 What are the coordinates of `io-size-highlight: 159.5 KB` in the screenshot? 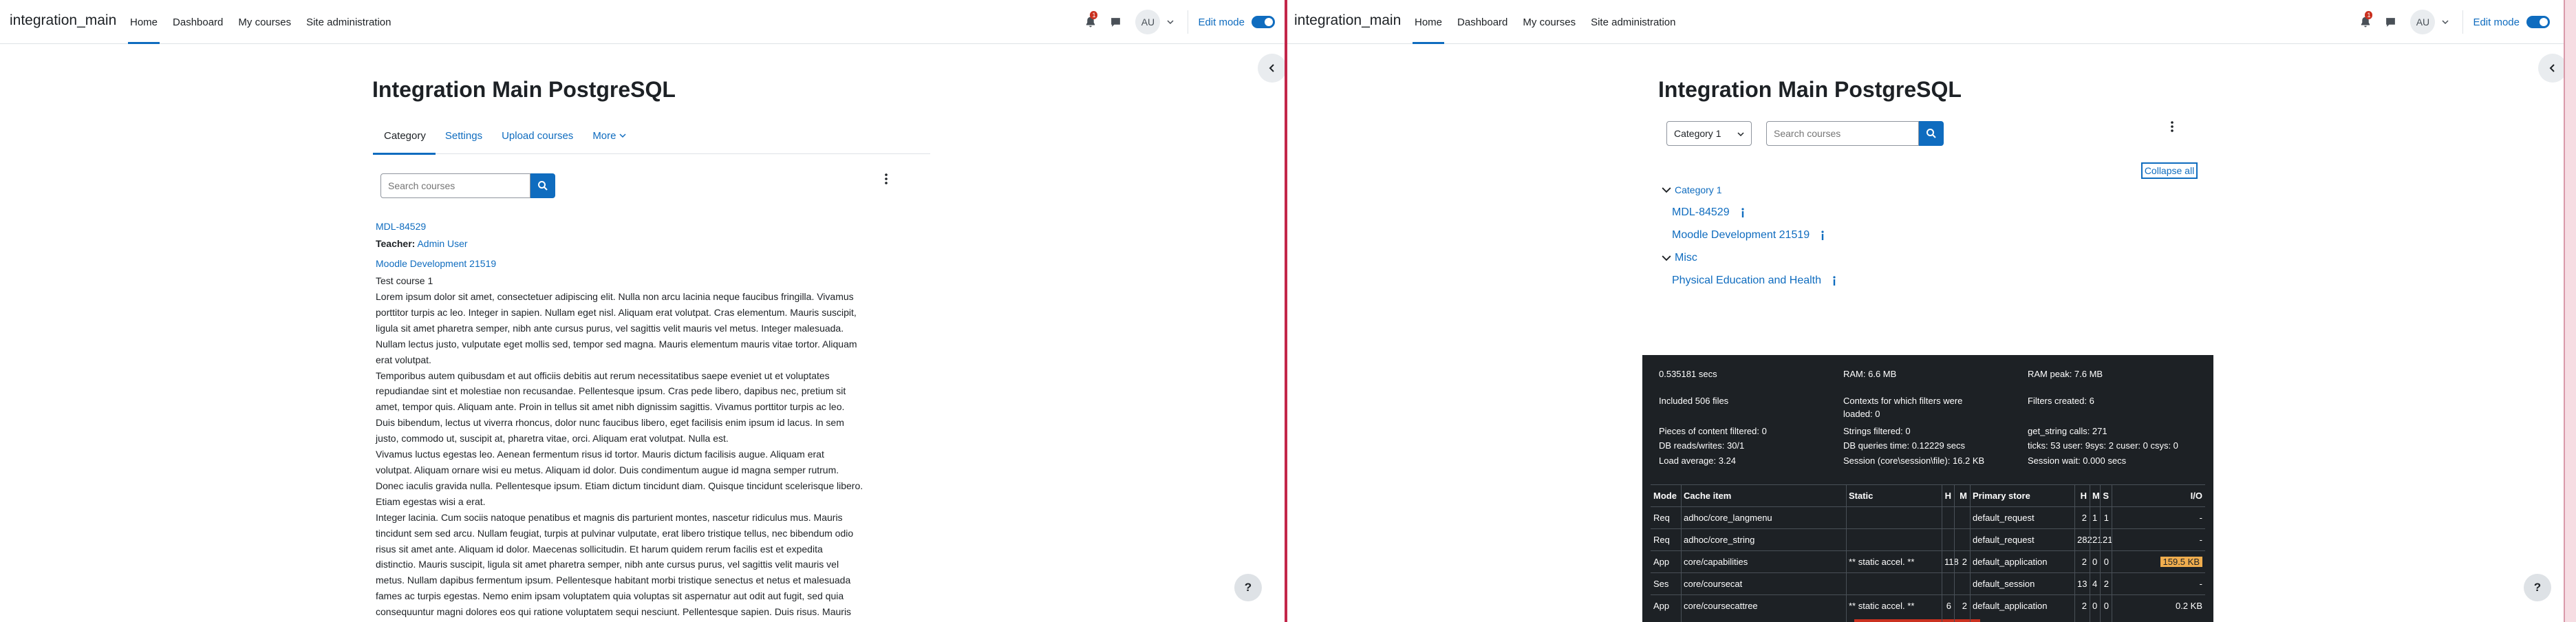 It's located at (2181, 562).